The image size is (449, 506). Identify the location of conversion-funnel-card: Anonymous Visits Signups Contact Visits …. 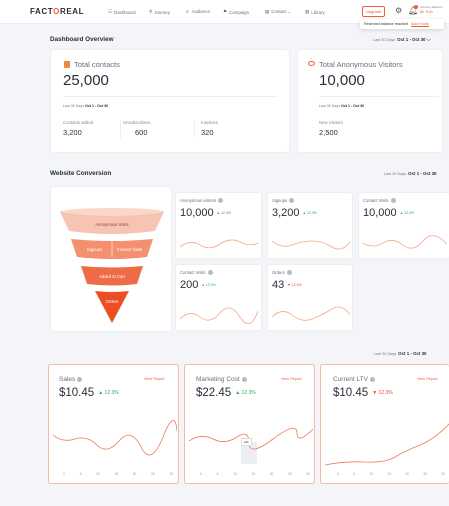
(111, 259).